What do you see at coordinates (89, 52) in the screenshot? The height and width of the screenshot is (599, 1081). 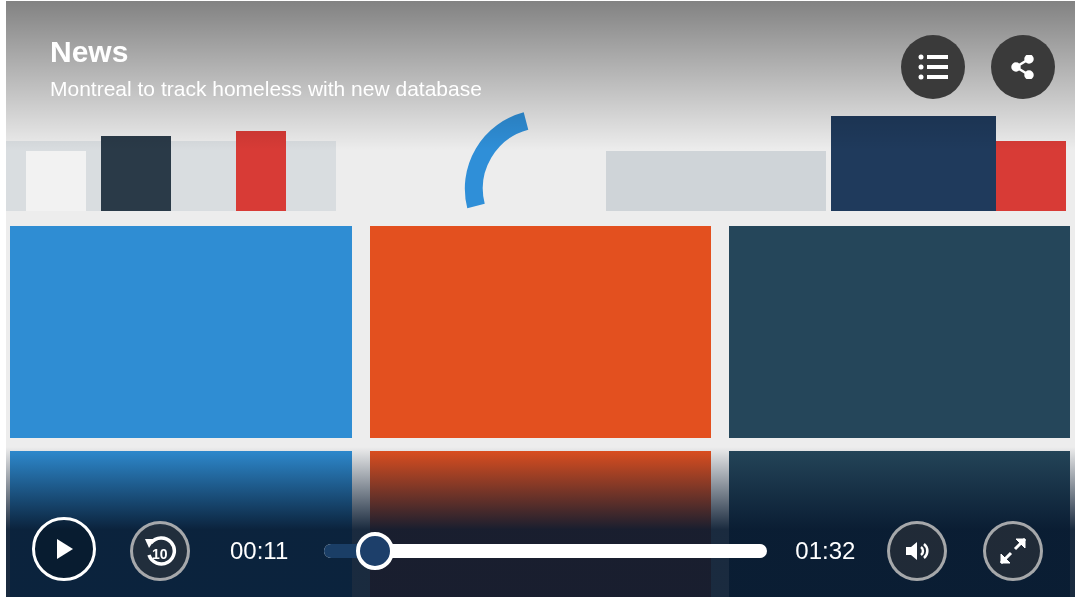 I see `video-category: News` at bounding box center [89, 52].